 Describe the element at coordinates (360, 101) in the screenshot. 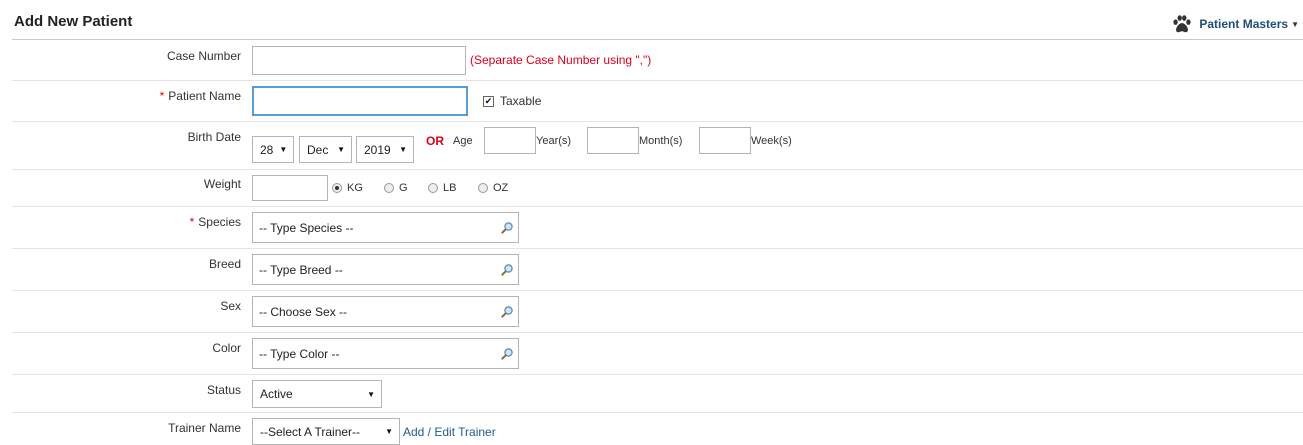

I see `patient-name-input` at that location.